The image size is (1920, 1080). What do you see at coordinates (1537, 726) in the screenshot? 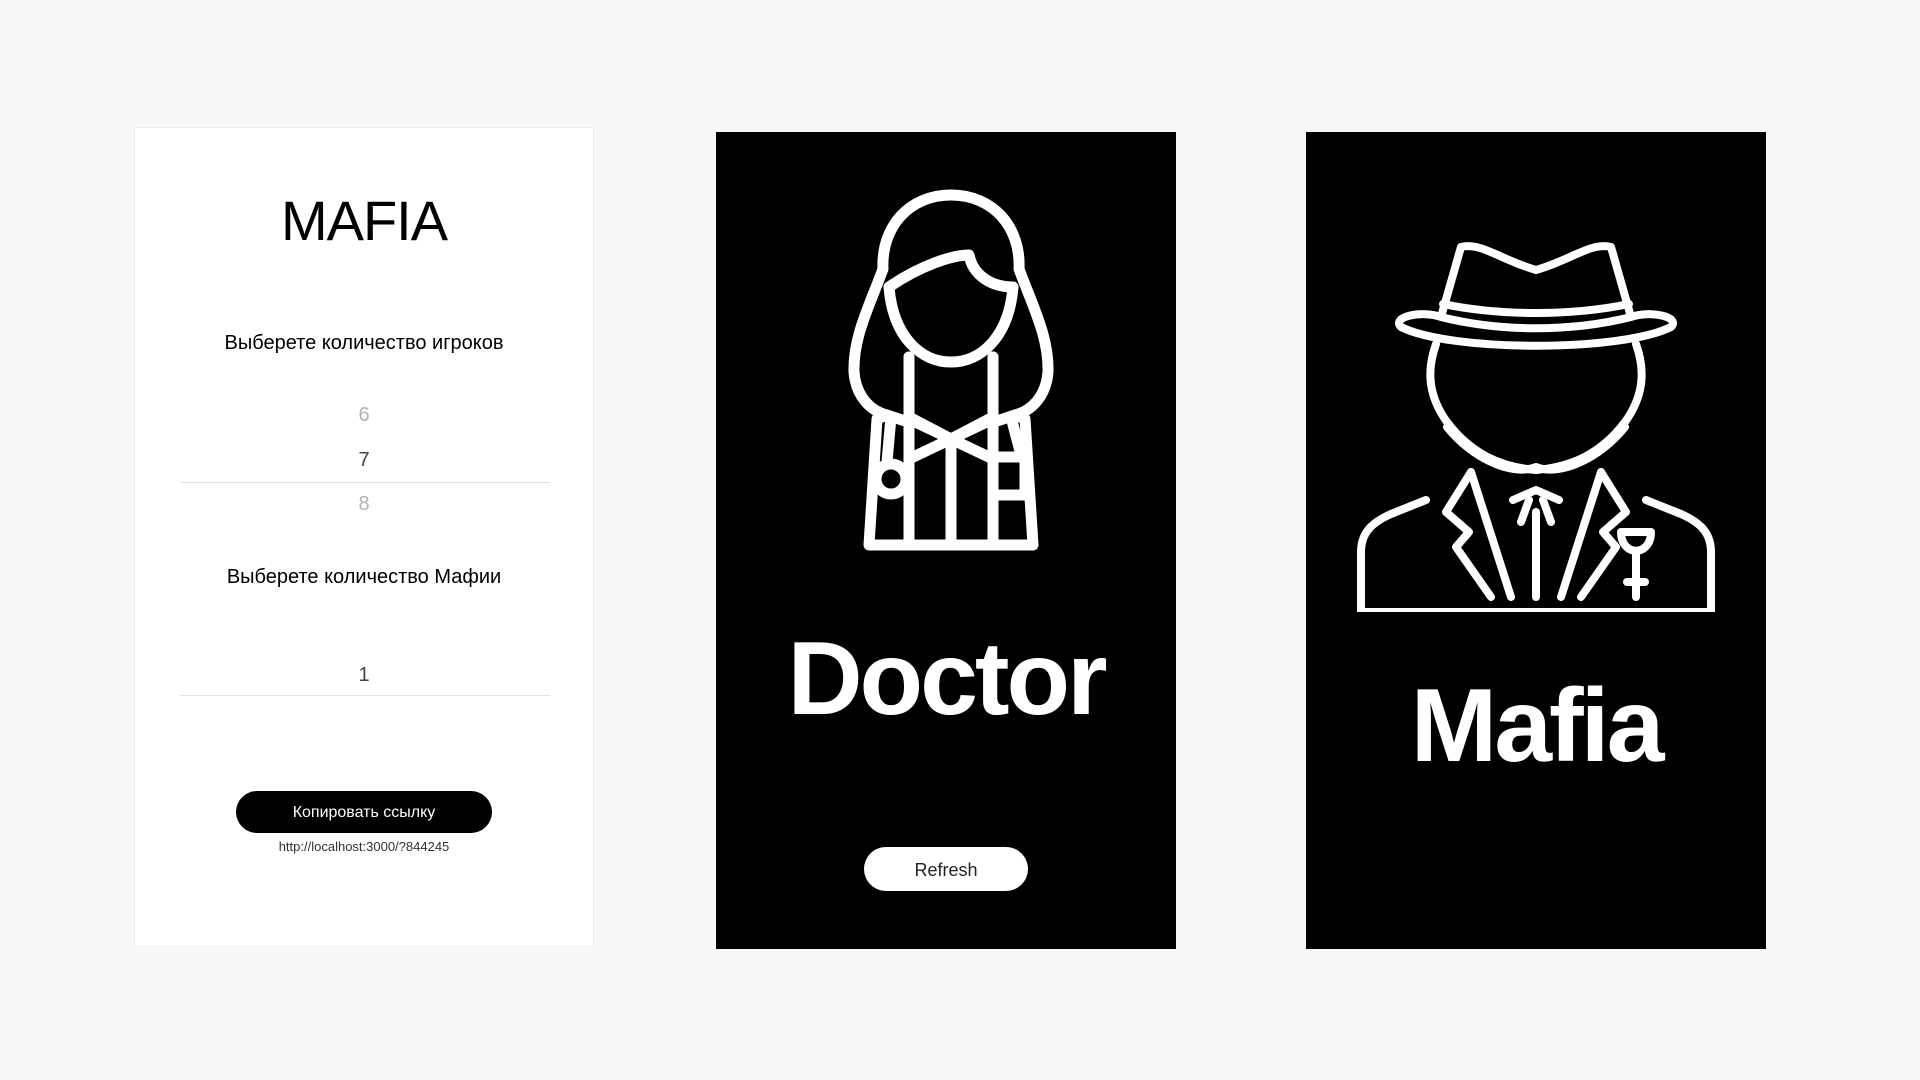
I see `role-name: Mafia` at bounding box center [1537, 726].